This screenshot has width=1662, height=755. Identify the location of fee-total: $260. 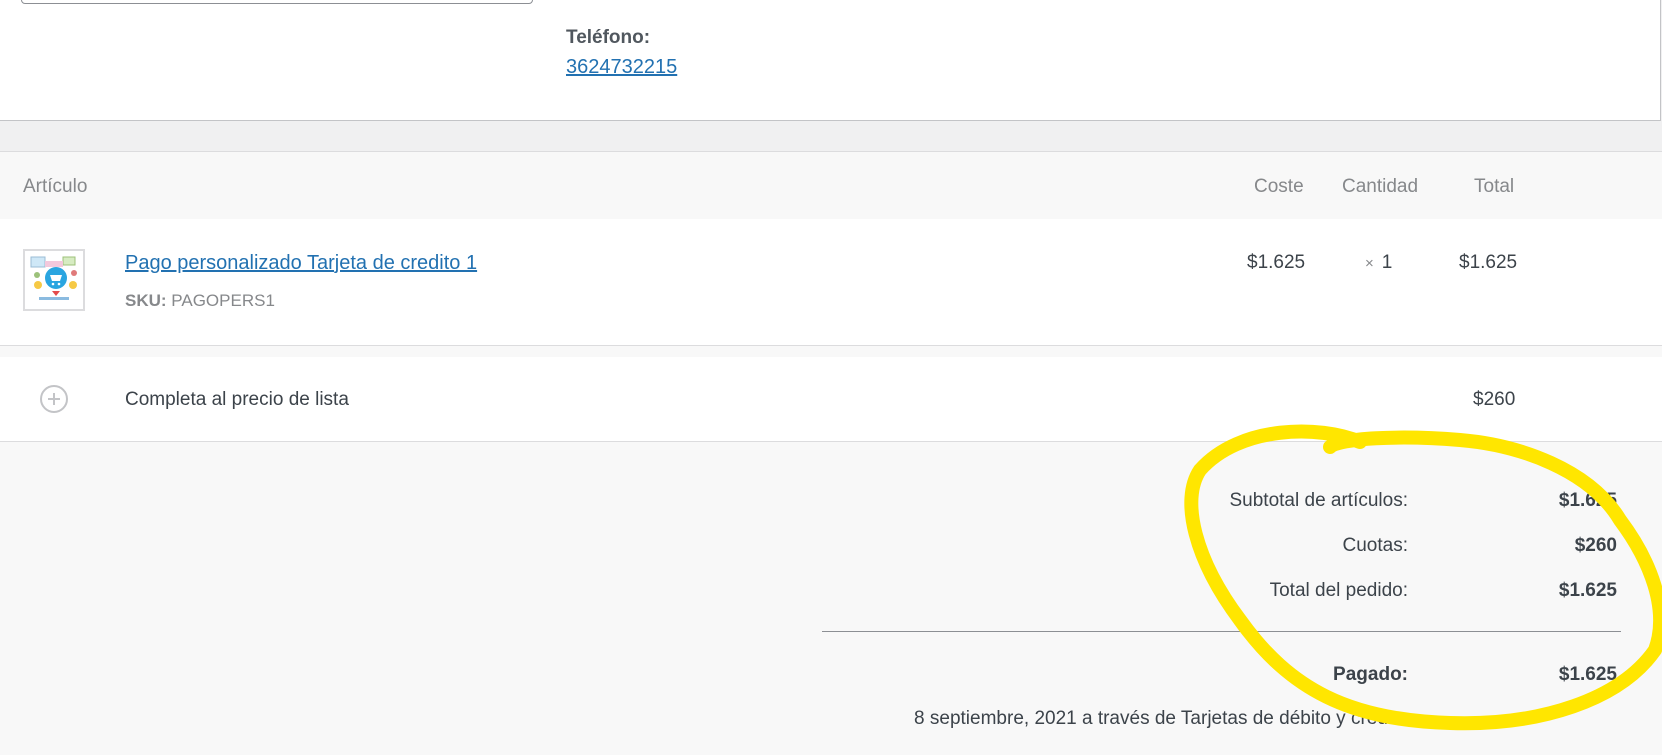
(1494, 399).